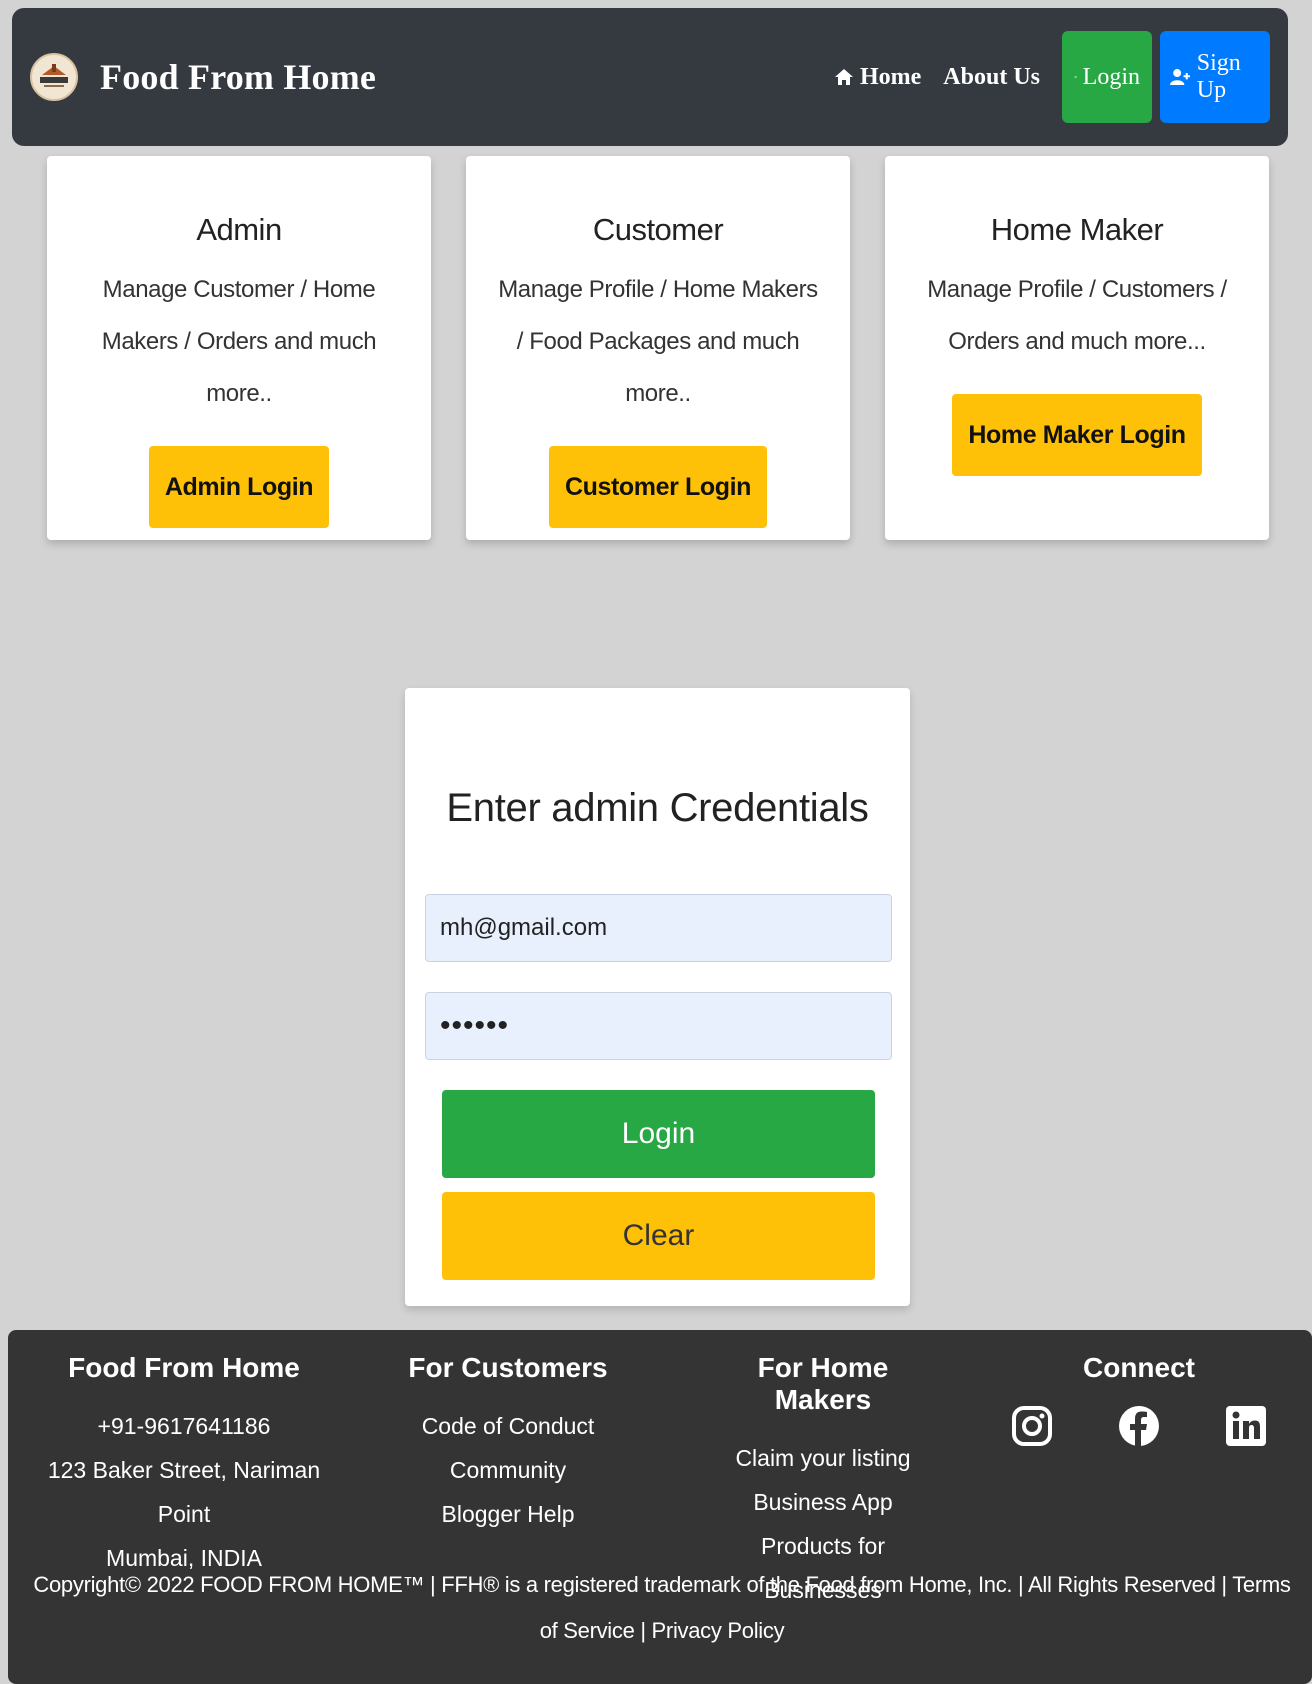  I want to click on footer-link: Code of Conduct, so click(508, 1426).